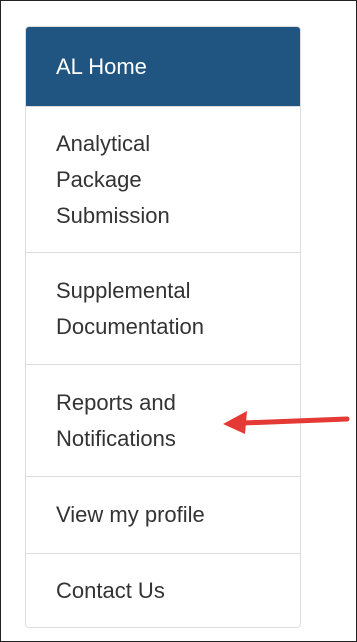 Image resolution: width=357 pixels, height=642 pixels. I want to click on nav-item-label: Reports and Notifications, so click(116, 420).